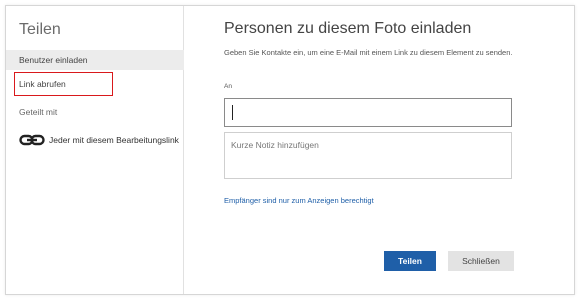 The height and width of the screenshot is (300, 580). Describe the element at coordinates (410, 261) in the screenshot. I see `share-button: Teilen` at that location.